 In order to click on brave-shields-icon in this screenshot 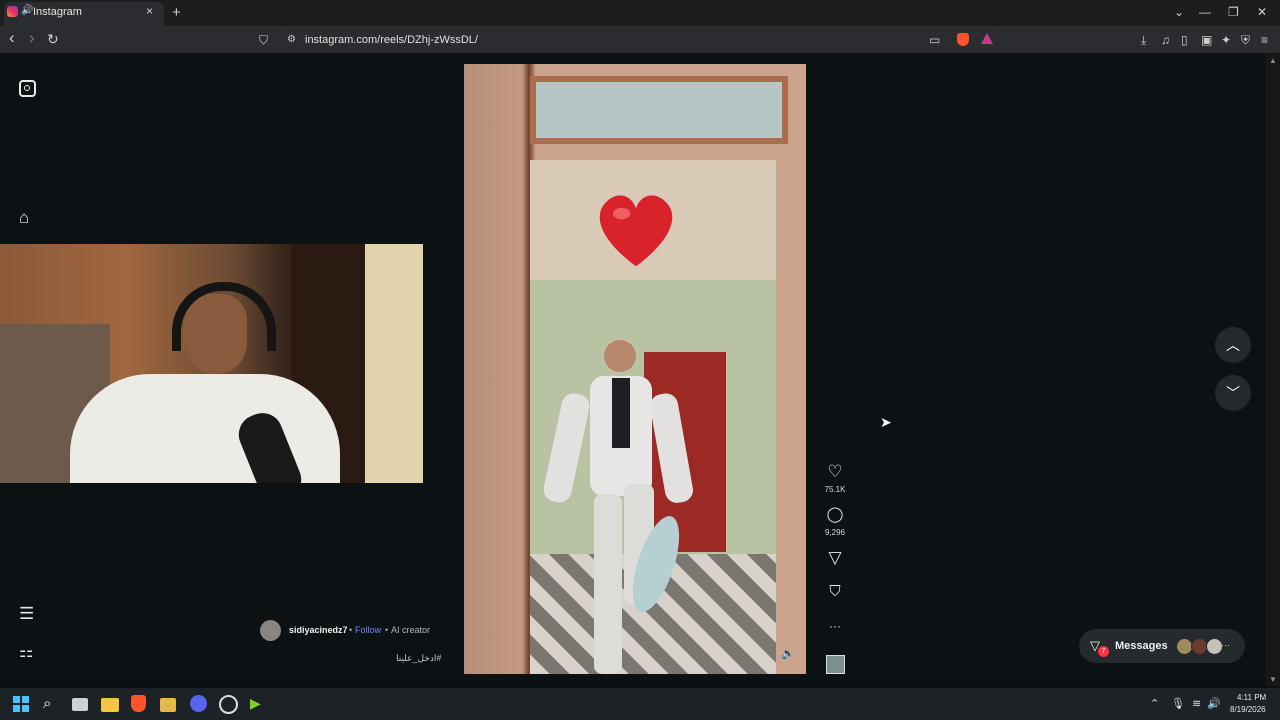, I will do `click(963, 39)`.